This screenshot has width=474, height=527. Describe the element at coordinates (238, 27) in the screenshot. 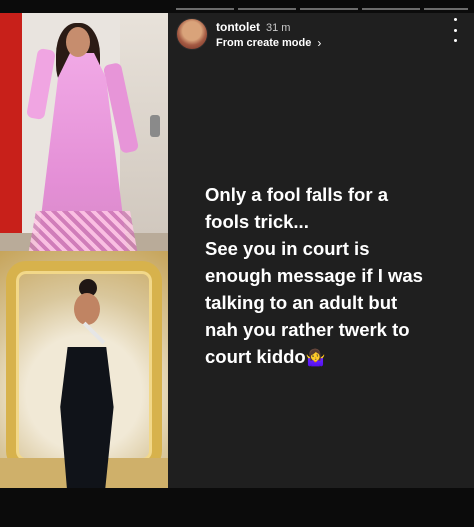

I see `username: tontolet` at that location.